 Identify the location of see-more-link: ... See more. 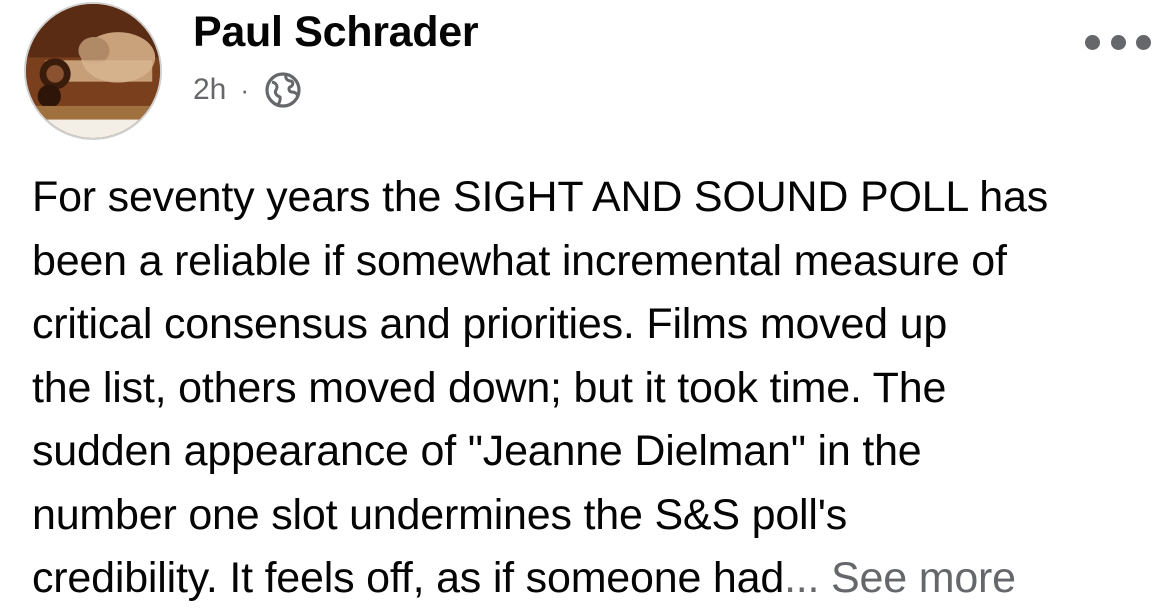
(900, 578).